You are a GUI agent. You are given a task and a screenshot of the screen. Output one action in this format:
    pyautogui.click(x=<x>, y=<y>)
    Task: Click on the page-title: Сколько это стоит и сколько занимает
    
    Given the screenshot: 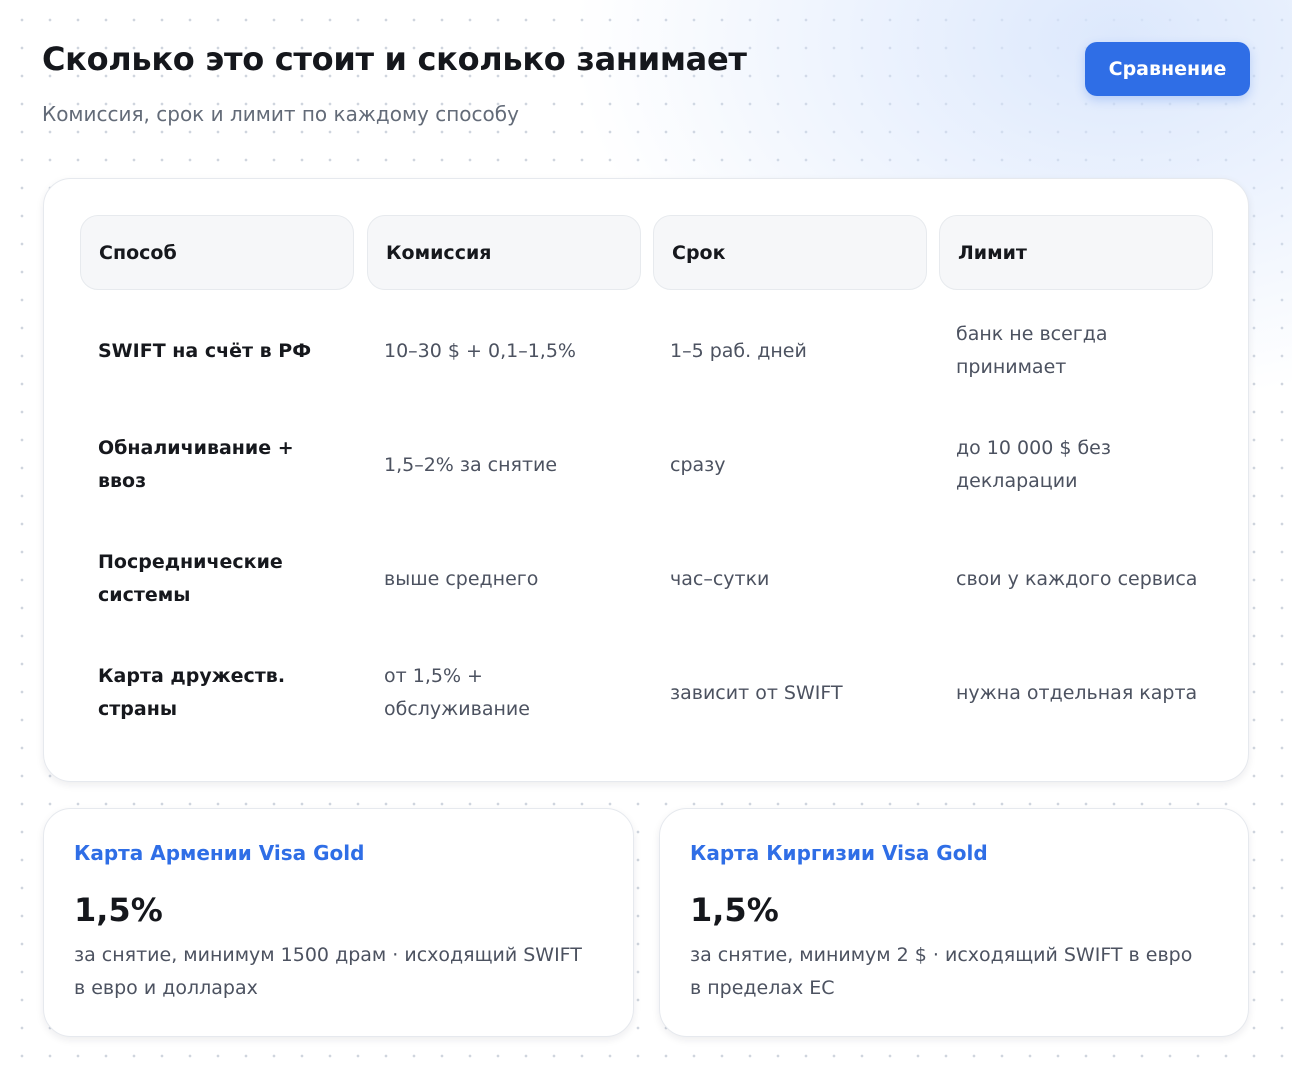 What is the action you would take?
    pyautogui.click(x=394, y=59)
    